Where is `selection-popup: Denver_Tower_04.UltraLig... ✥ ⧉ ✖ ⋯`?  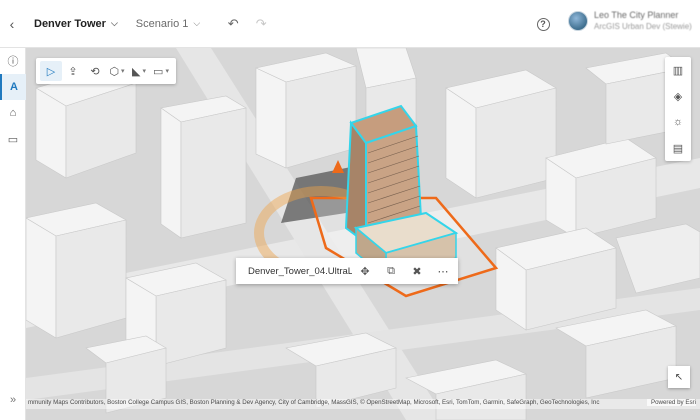
selection-popup: Denver_Tower_04.UltraLig... ✥ ⧉ ✖ ⋯ is located at coordinates (347, 271).